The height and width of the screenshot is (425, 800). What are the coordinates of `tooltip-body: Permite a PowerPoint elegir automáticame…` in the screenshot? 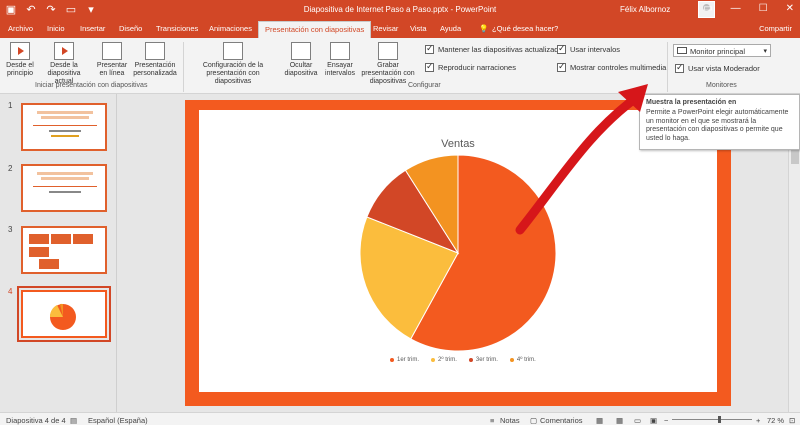 It's located at (717, 125).